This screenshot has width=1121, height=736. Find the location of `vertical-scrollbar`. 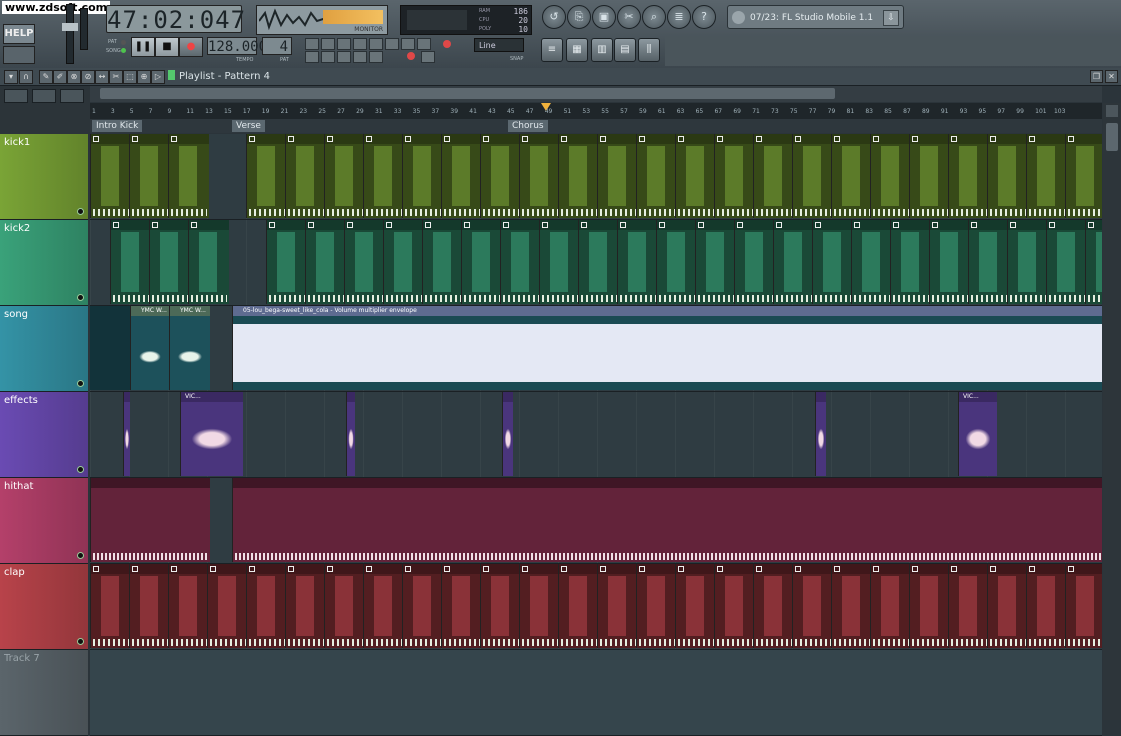

vertical-scrollbar is located at coordinates (1112, 411).